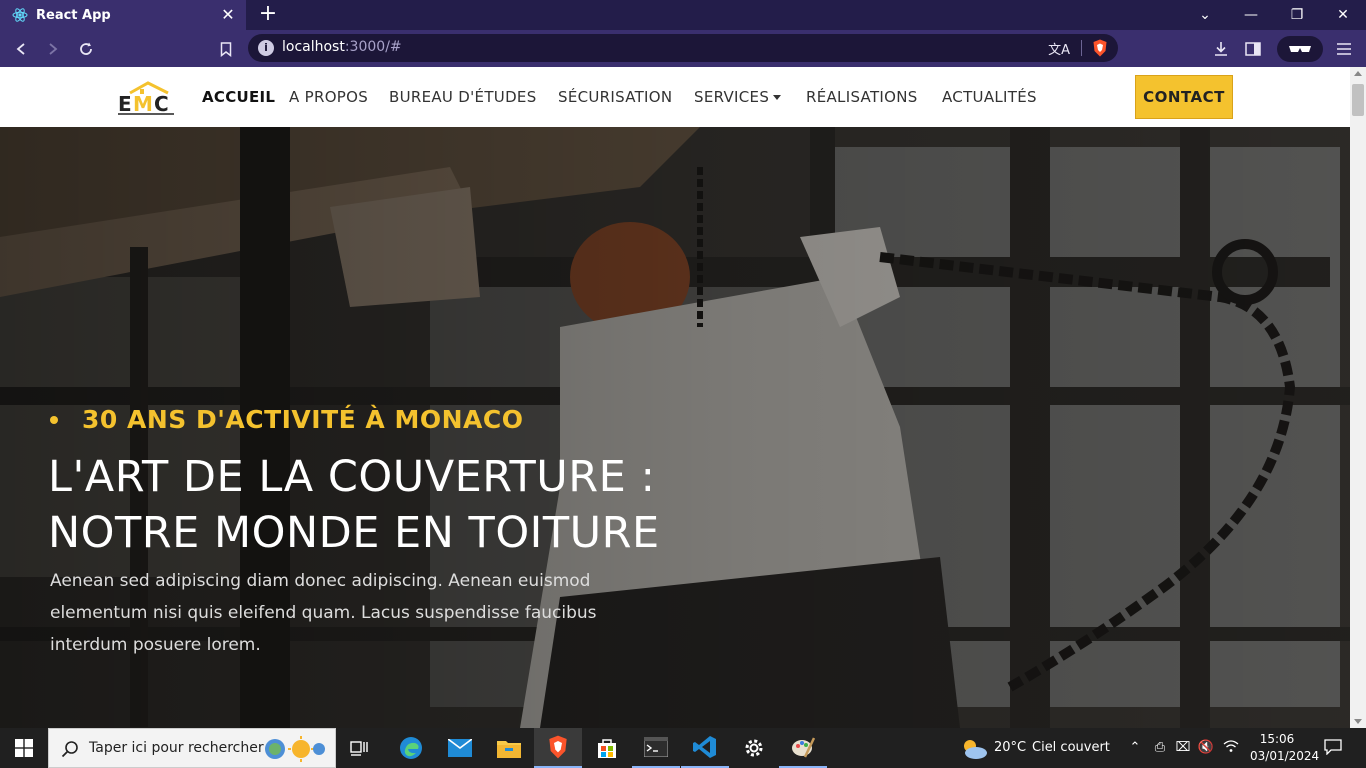 The height and width of the screenshot is (768, 1366). I want to click on emc-logo: E M C, so click(148, 98).